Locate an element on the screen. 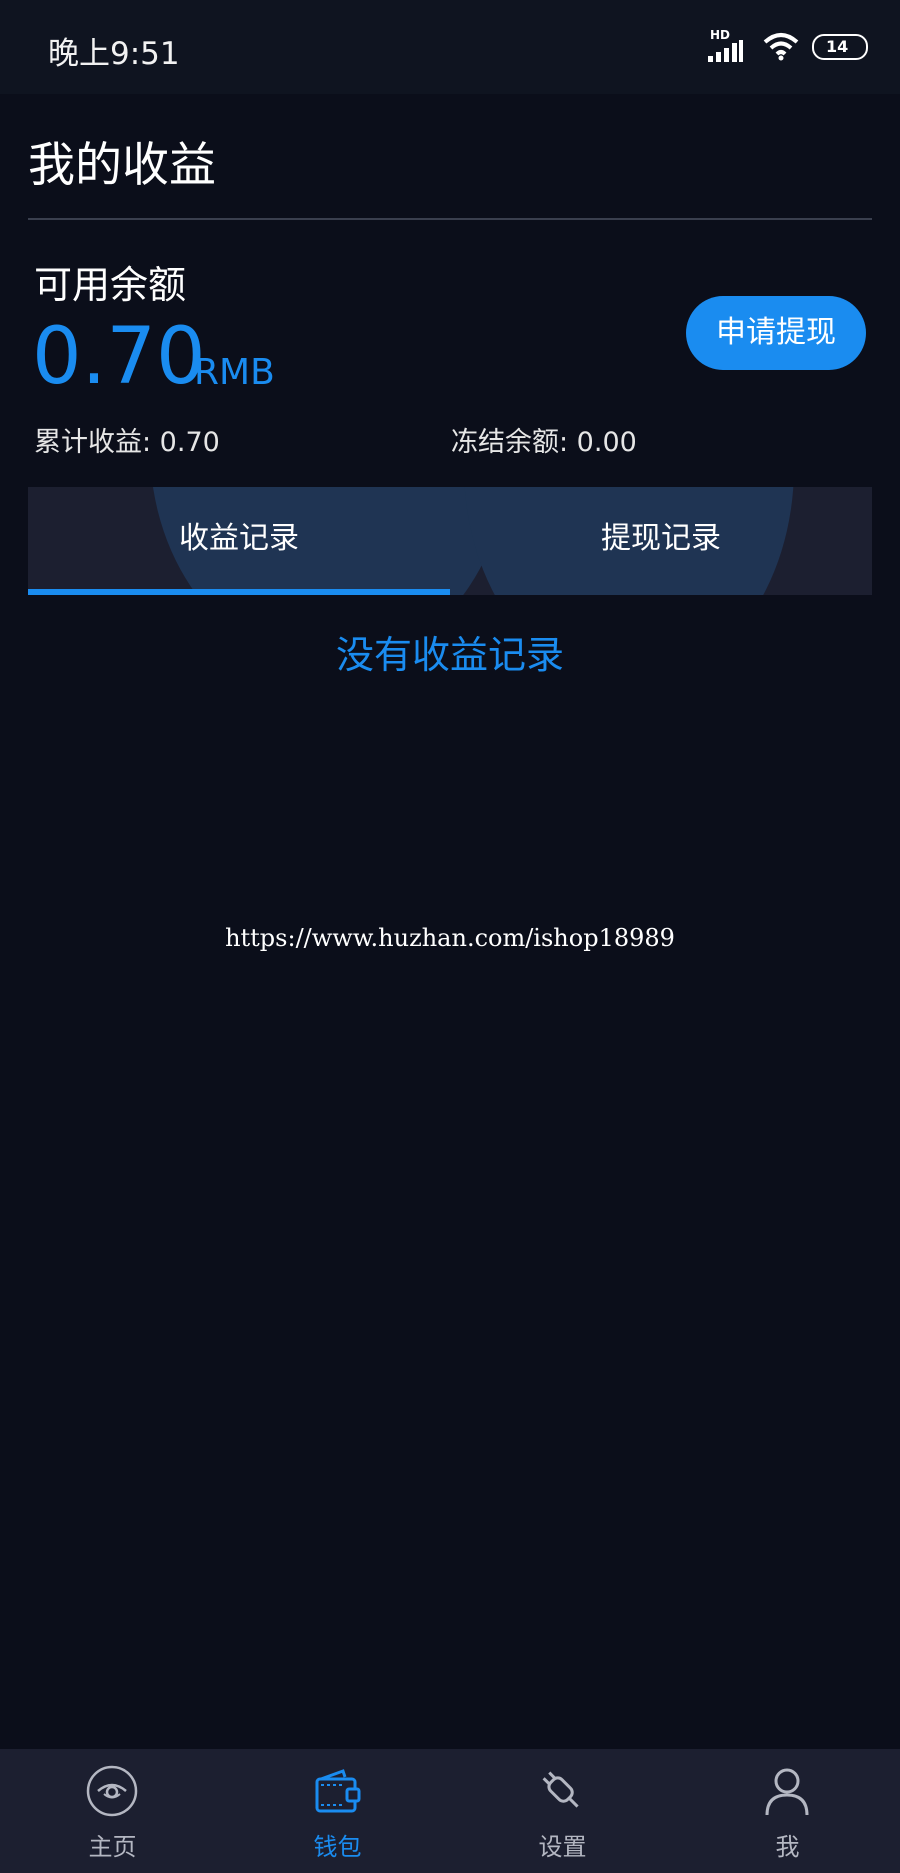  empty-state-message: 没有收益记录 is located at coordinates (449, 655).